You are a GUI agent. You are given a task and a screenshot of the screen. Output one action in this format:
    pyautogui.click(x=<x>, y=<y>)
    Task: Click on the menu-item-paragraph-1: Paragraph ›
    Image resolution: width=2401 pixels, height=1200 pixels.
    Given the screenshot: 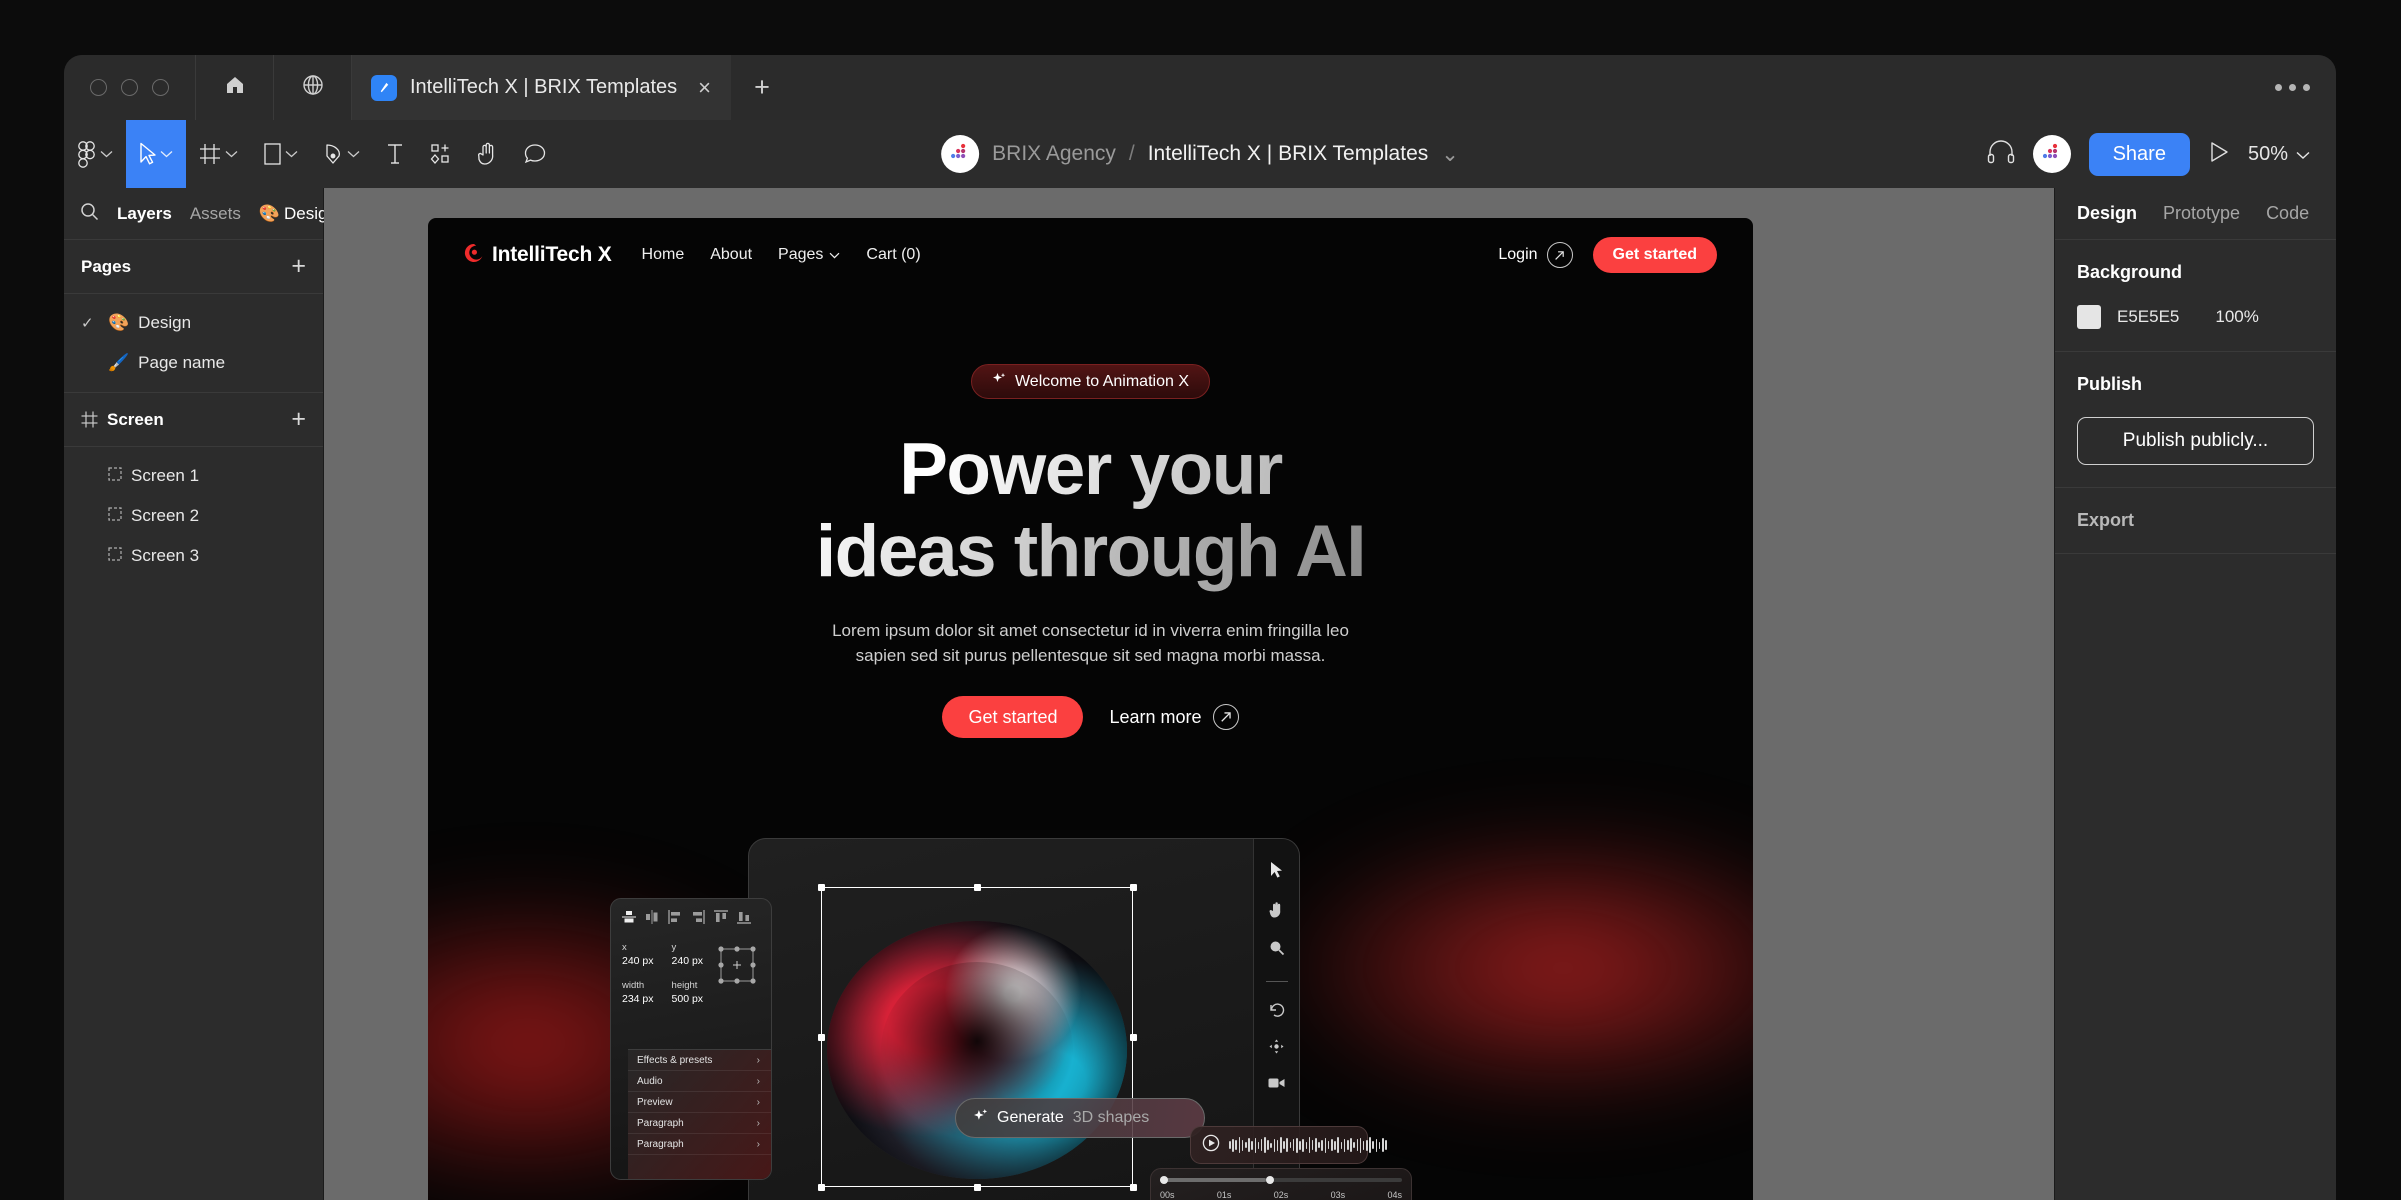 What is the action you would take?
    pyautogui.click(x=699, y=1123)
    